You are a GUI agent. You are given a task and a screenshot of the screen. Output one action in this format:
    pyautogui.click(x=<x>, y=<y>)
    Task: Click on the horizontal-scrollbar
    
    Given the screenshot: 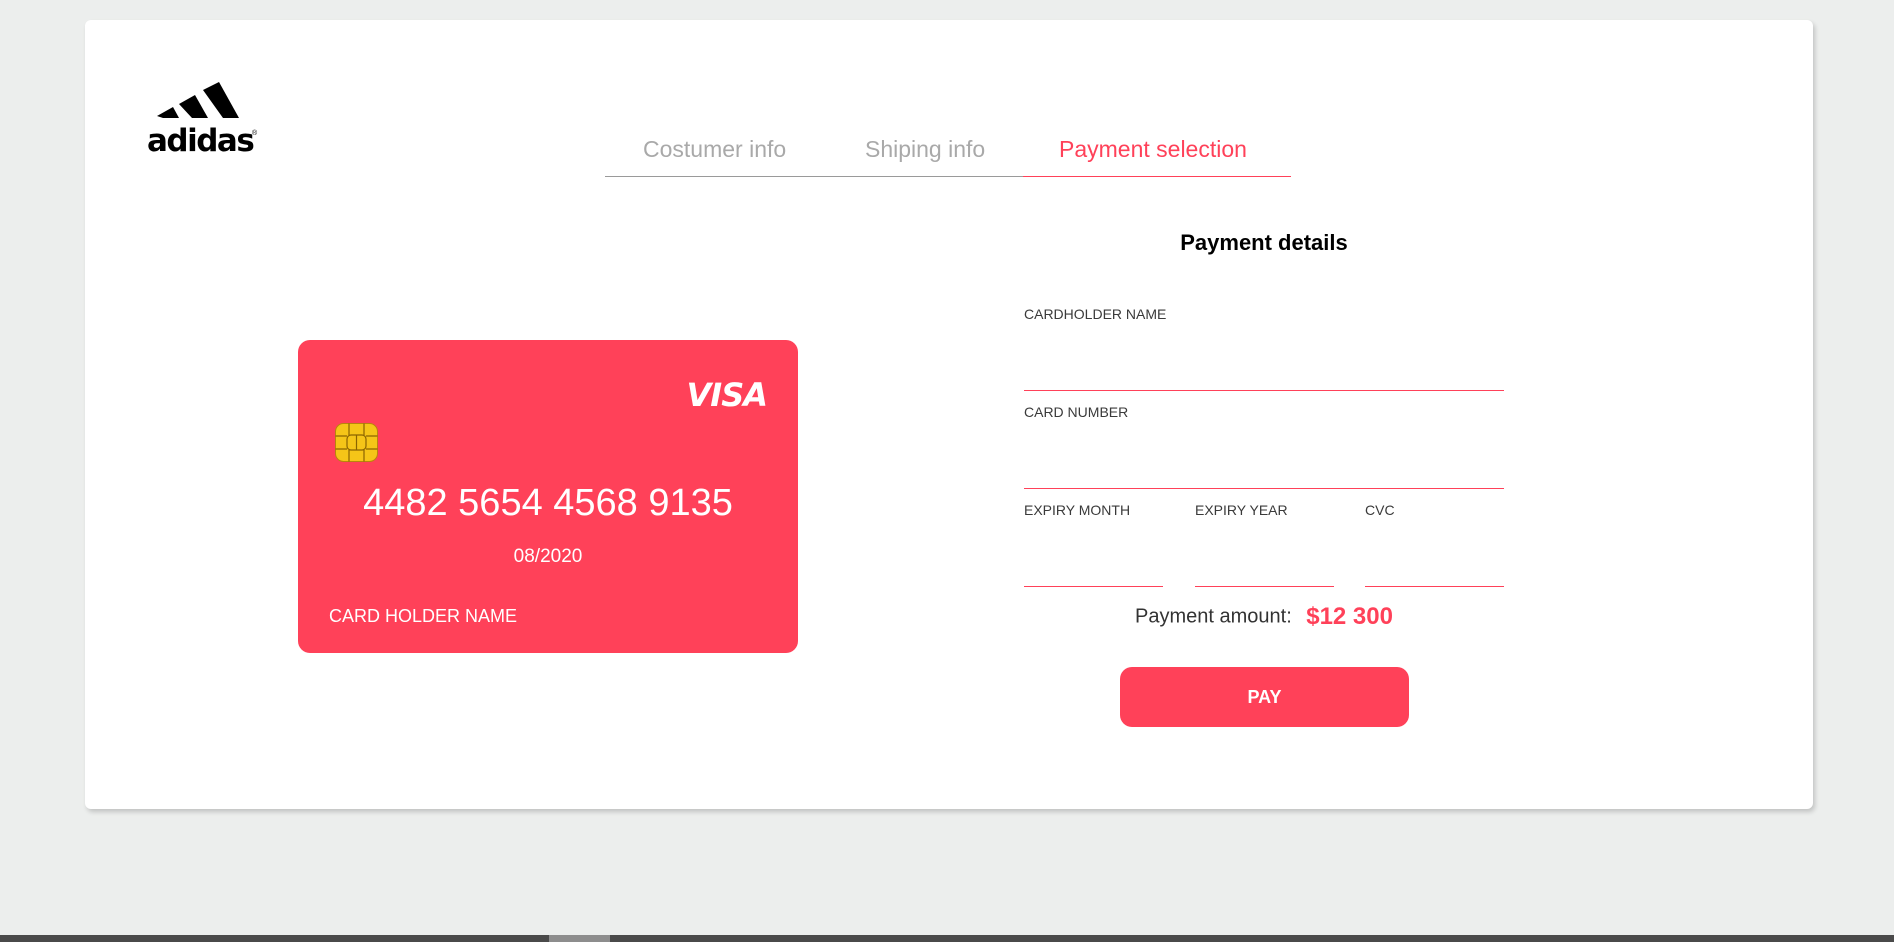 What is the action you would take?
    pyautogui.click(x=947, y=938)
    